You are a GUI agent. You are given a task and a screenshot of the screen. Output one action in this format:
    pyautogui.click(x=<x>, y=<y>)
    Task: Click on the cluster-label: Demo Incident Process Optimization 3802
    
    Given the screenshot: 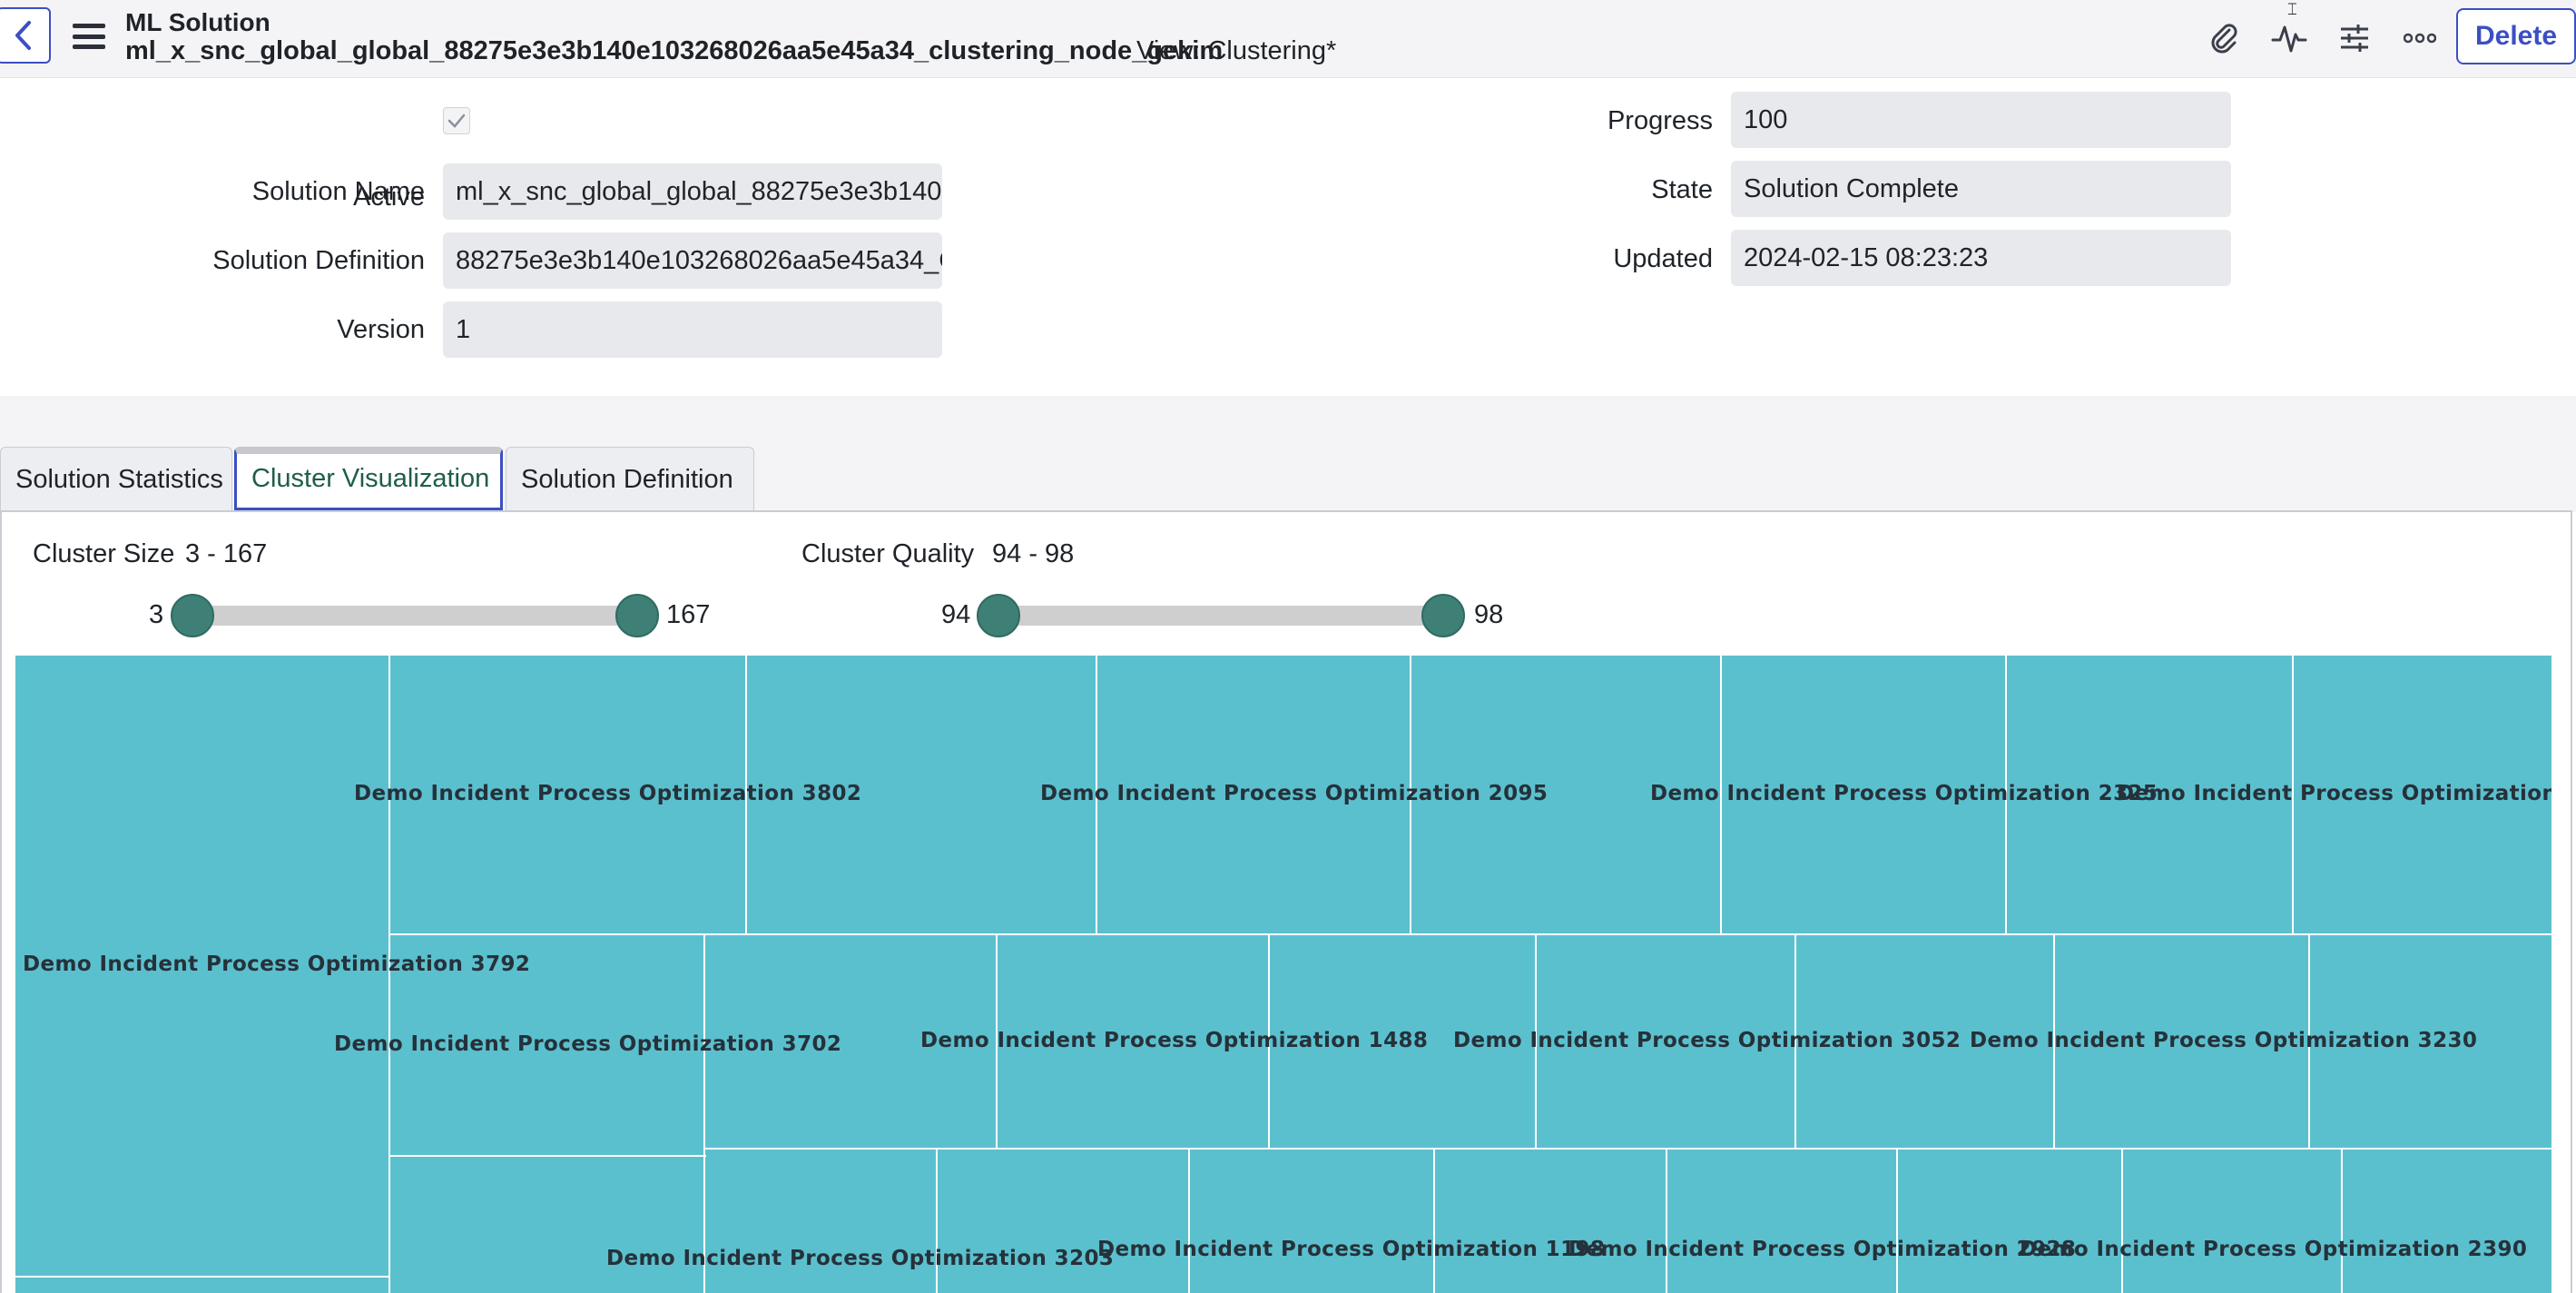 What is the action you would take?
    pyautogui.click(x=607, y=794)
    